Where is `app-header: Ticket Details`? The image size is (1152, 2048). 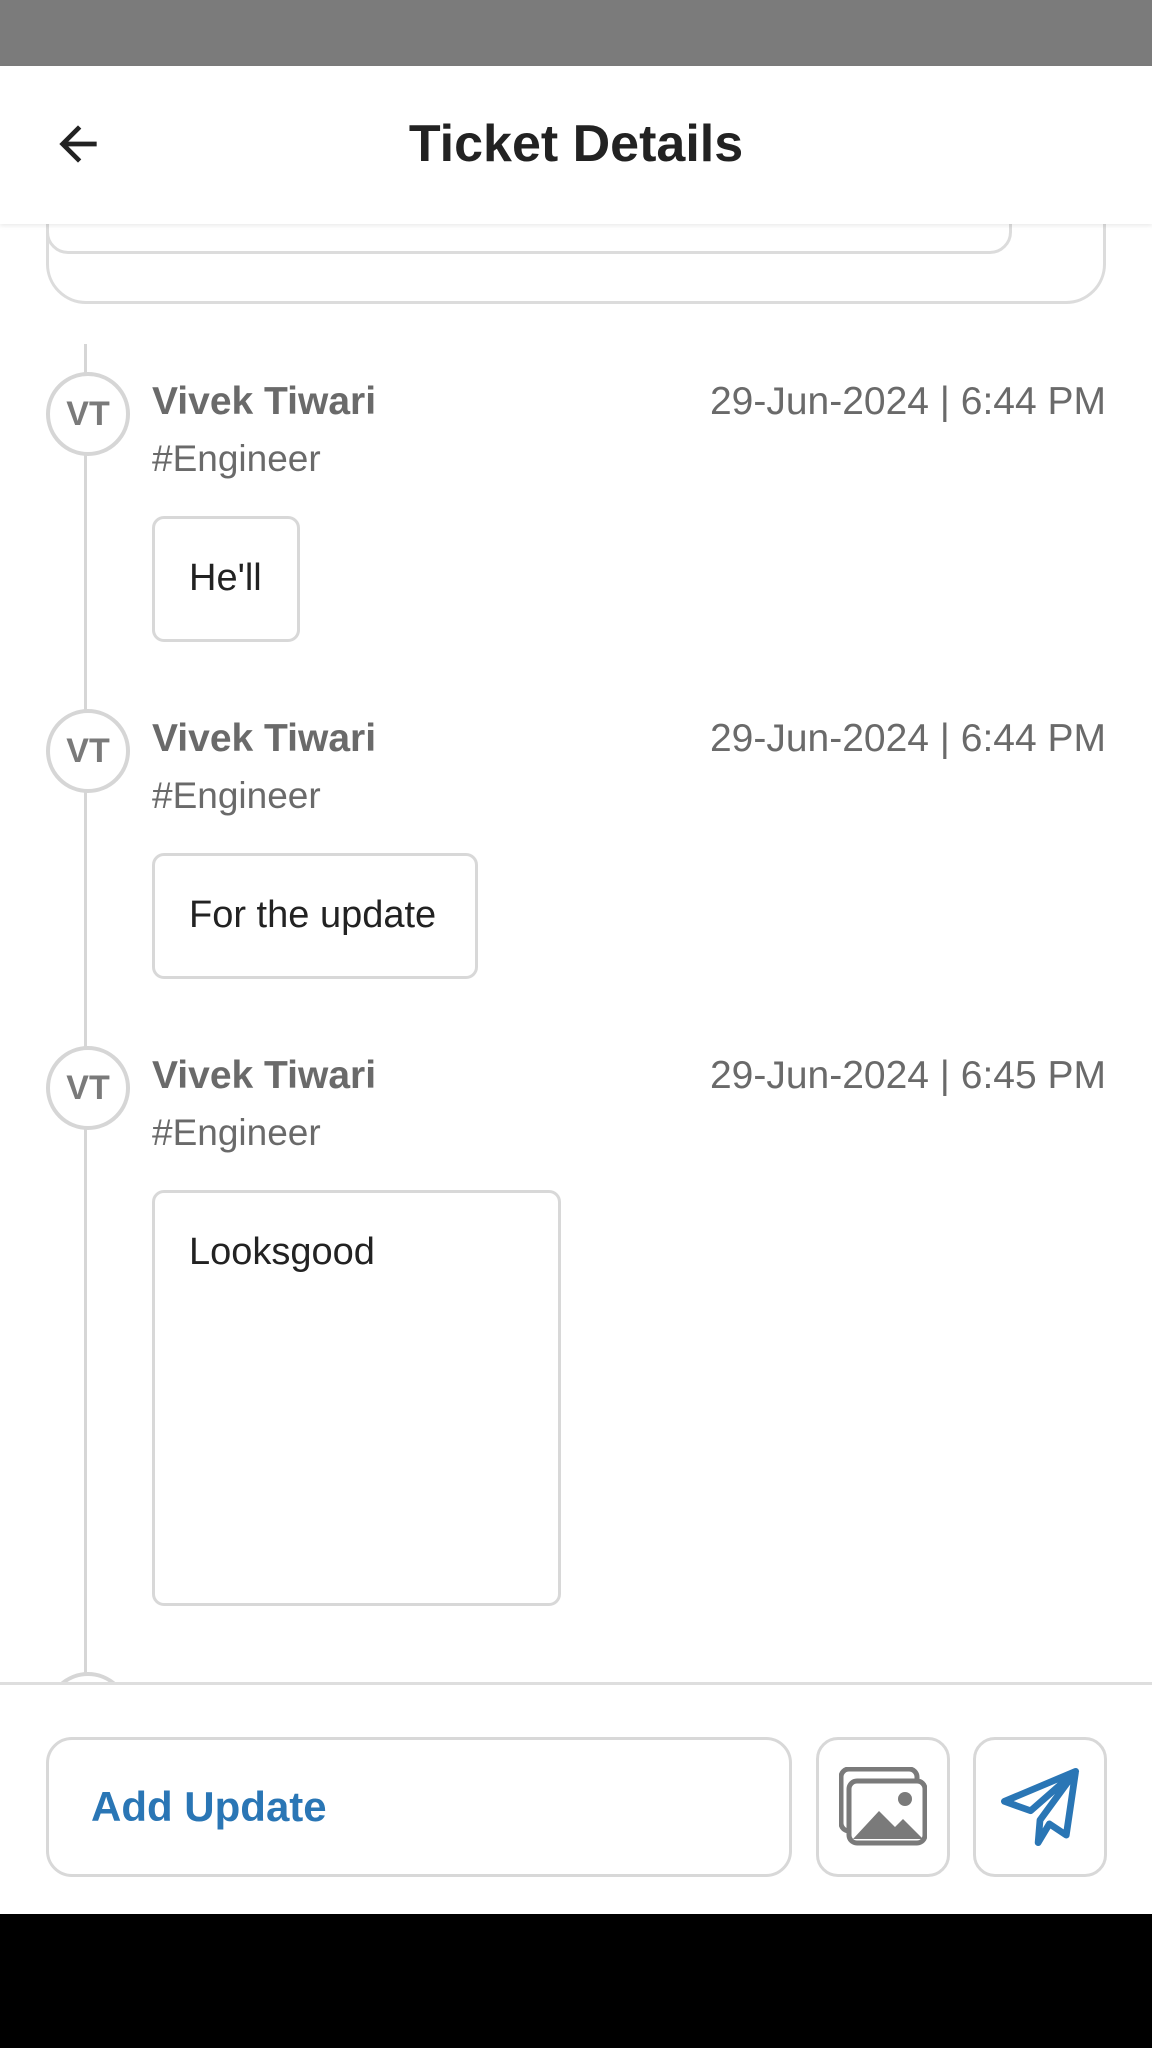 app-header: Ticket Details is located at coordinates (576, 145).